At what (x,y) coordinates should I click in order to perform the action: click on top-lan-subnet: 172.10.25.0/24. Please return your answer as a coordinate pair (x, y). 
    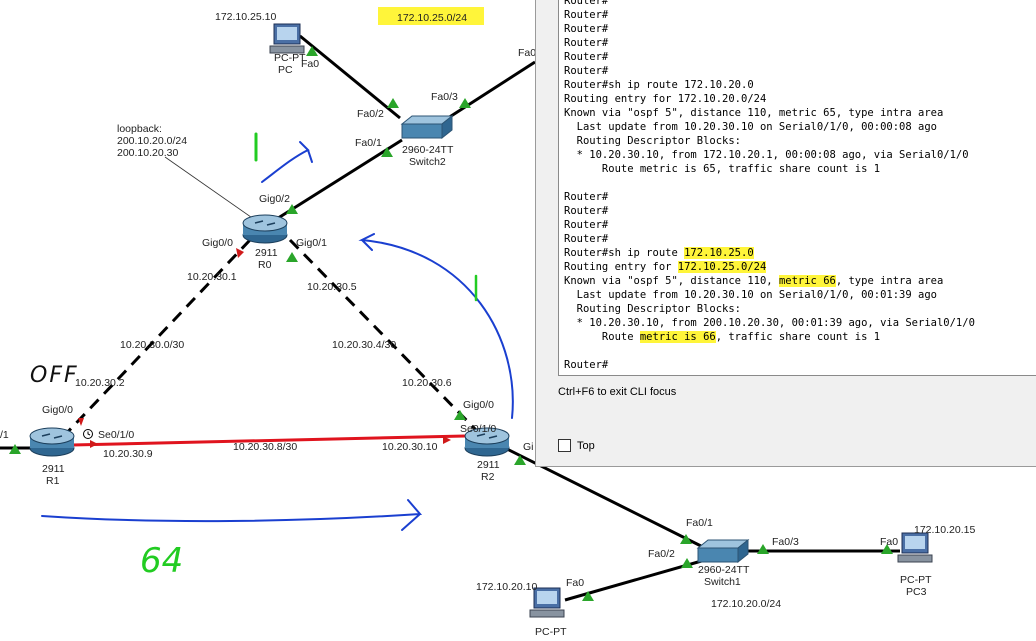
    Looking at the image, I should click on (432, 18).